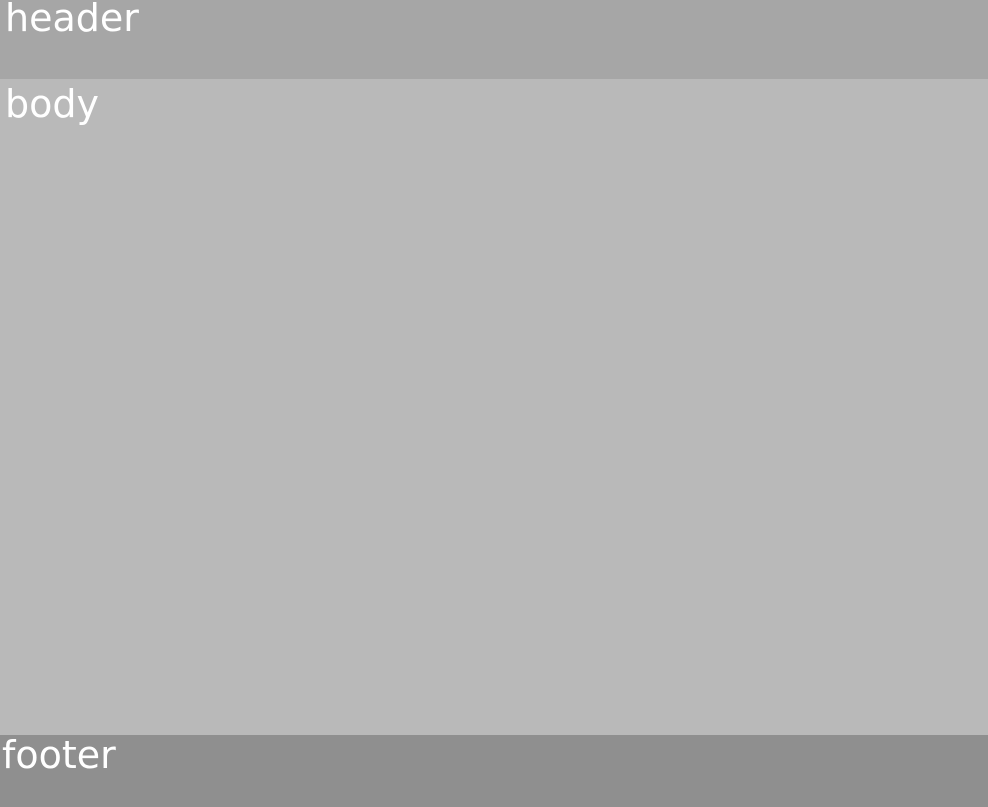 This screenshot has height=807, width=988. Describe the element at coordinates (494, 39) in the screenshot. I see `header-region: header` at that location.